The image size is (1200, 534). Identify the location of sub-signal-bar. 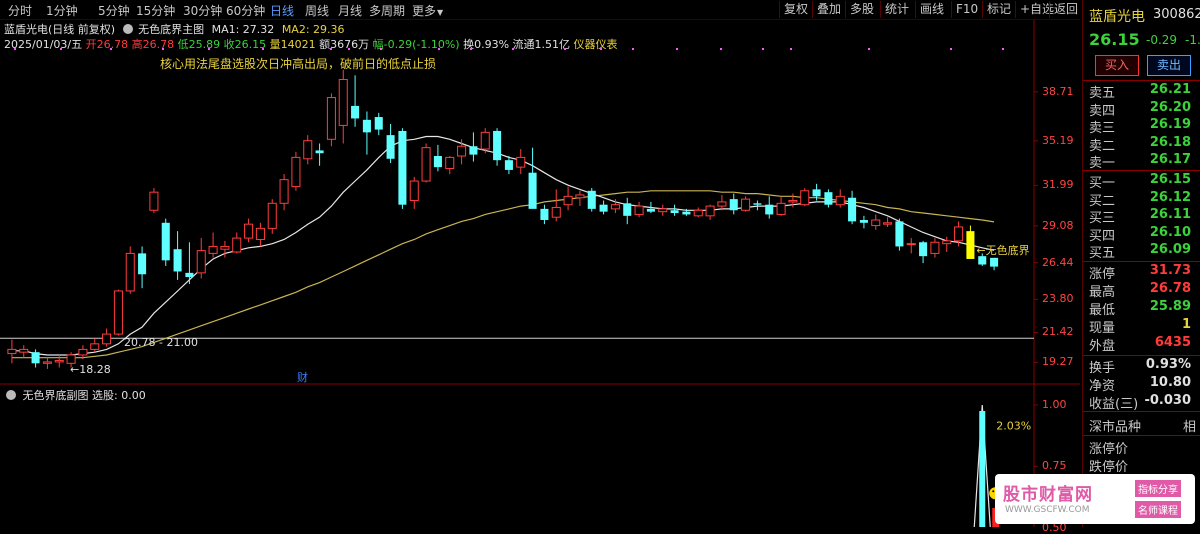
(982, 469).